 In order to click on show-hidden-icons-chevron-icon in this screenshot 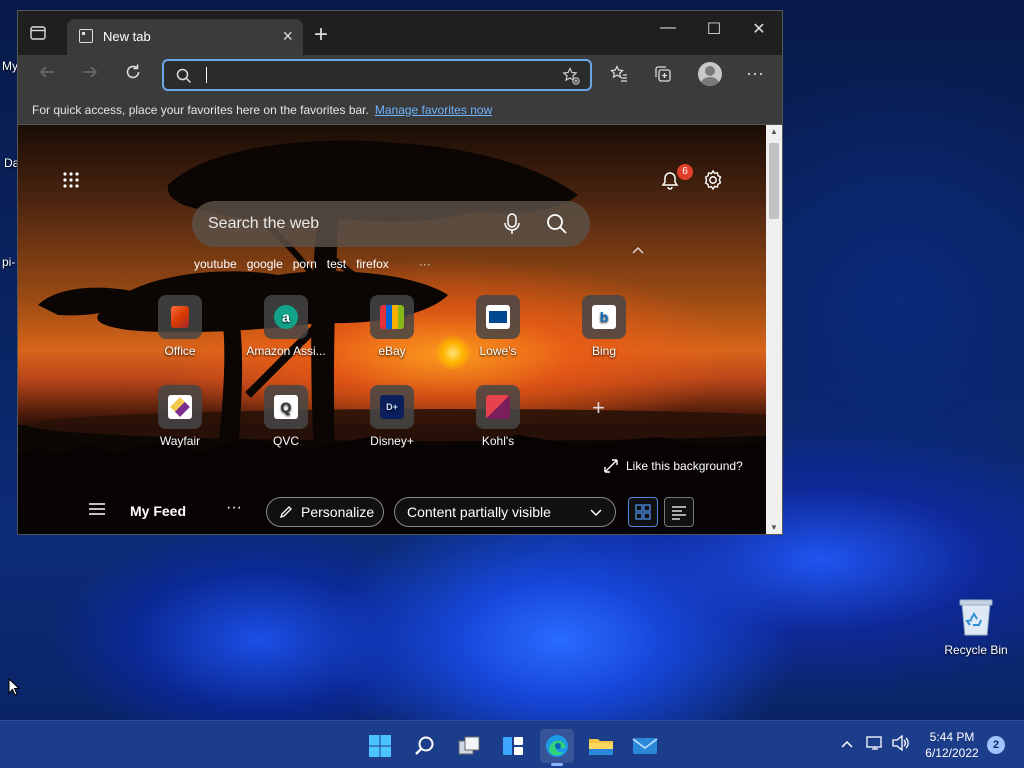, I will do `click(847, 743)`.